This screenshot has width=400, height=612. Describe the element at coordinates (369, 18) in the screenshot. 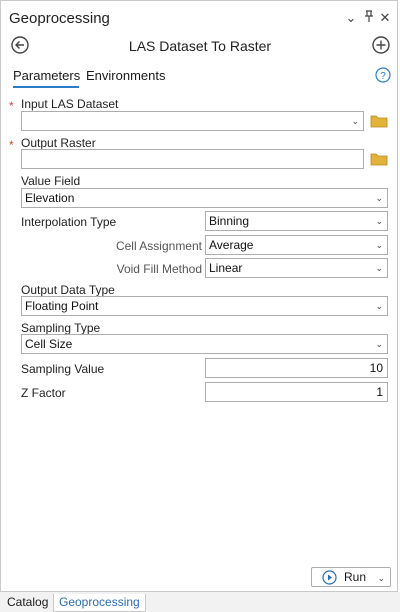

I see `pin-icon` at that location.